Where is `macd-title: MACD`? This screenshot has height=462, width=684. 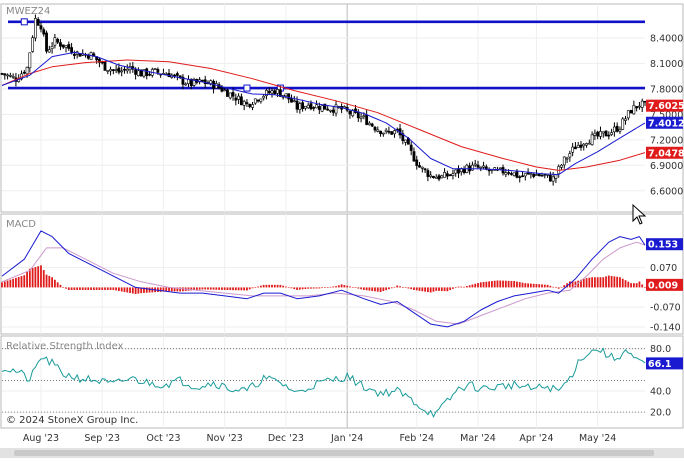
macd-title: MACD is located at coordinates (21, 224).